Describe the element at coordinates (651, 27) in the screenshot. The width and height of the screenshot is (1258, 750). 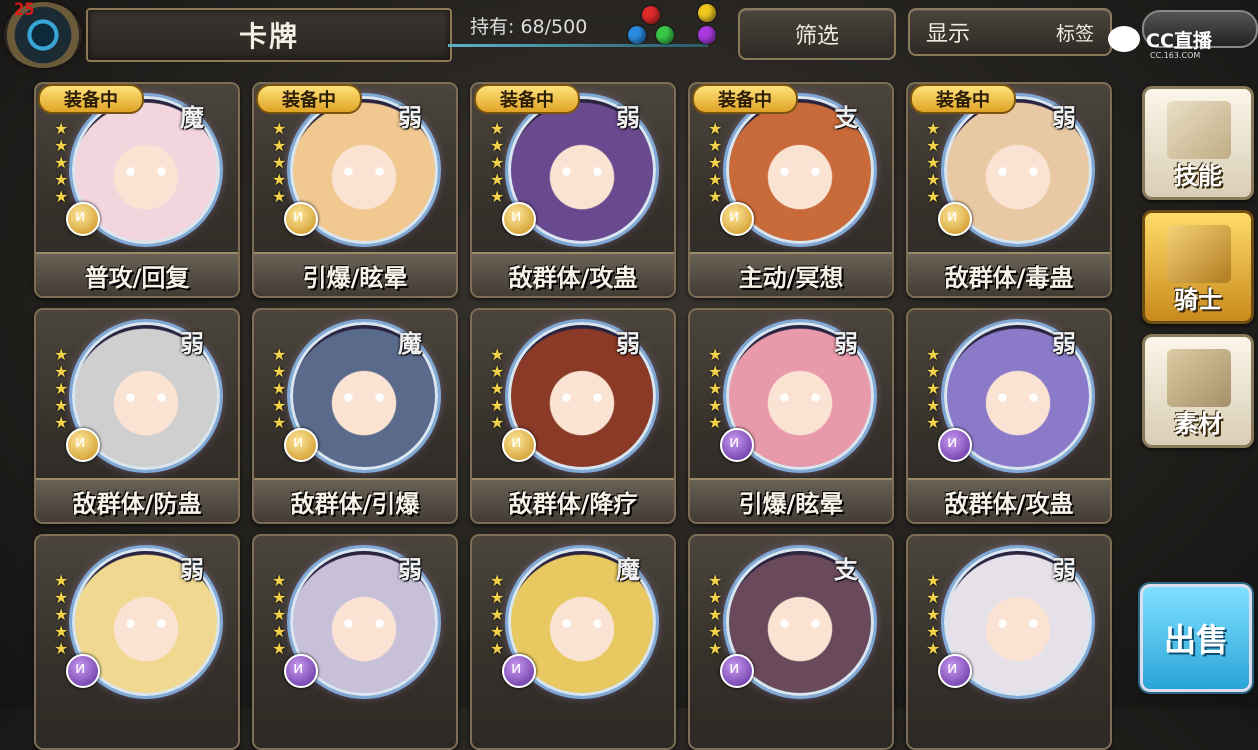
I see `gem-cluster-icon` at that location.